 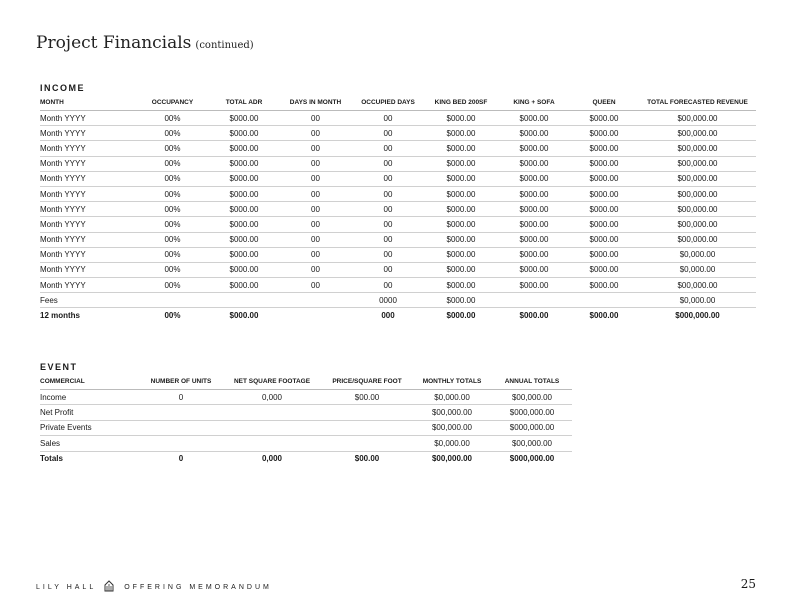 I want to click on event-total-cell: Totals, so click(x=51, y=459).